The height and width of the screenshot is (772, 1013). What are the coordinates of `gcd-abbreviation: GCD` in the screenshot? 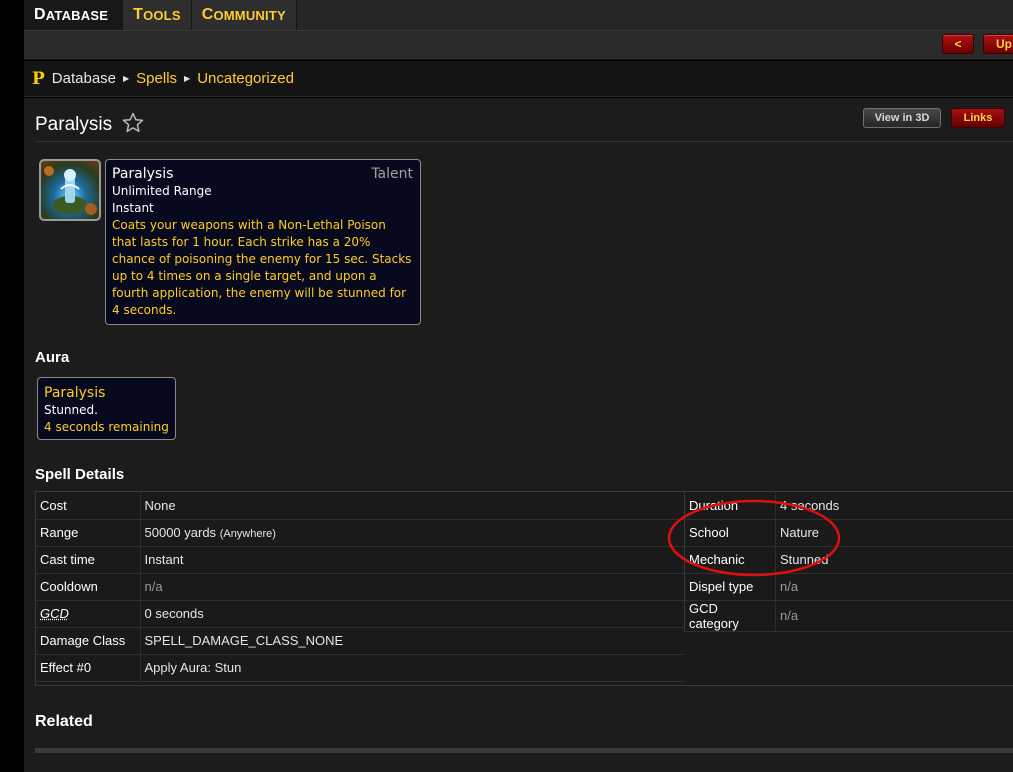 It's located at (54, 613).